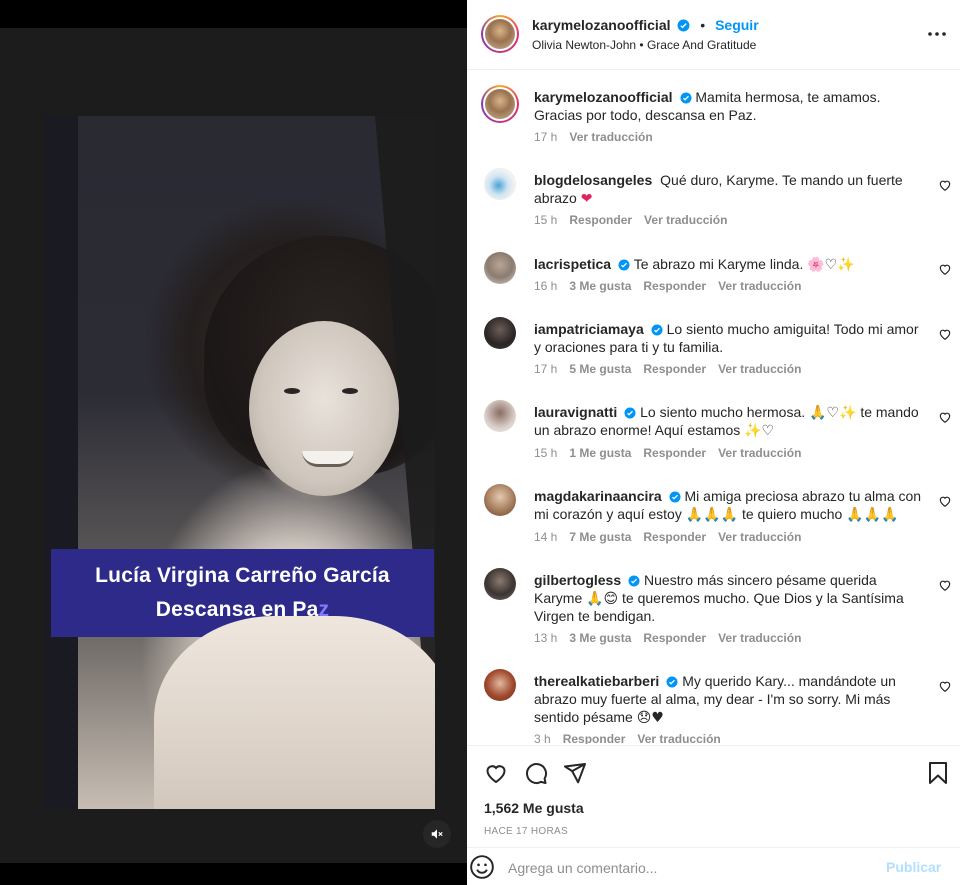  I want to click on comment-likes: 1 Me gusta, so click(600, 453).